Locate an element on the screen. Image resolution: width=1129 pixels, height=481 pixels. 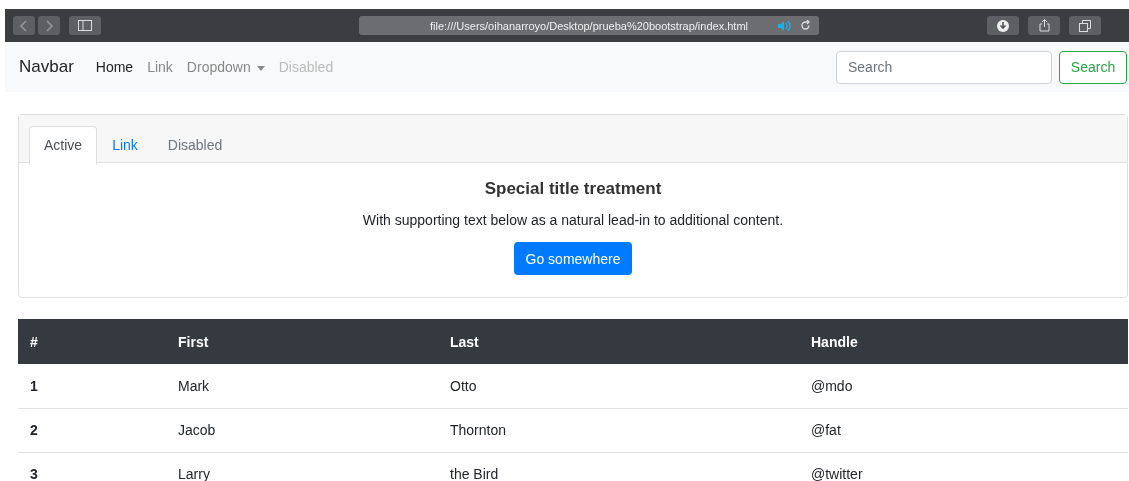
column-header: Last is located at coordinates (618, 341).